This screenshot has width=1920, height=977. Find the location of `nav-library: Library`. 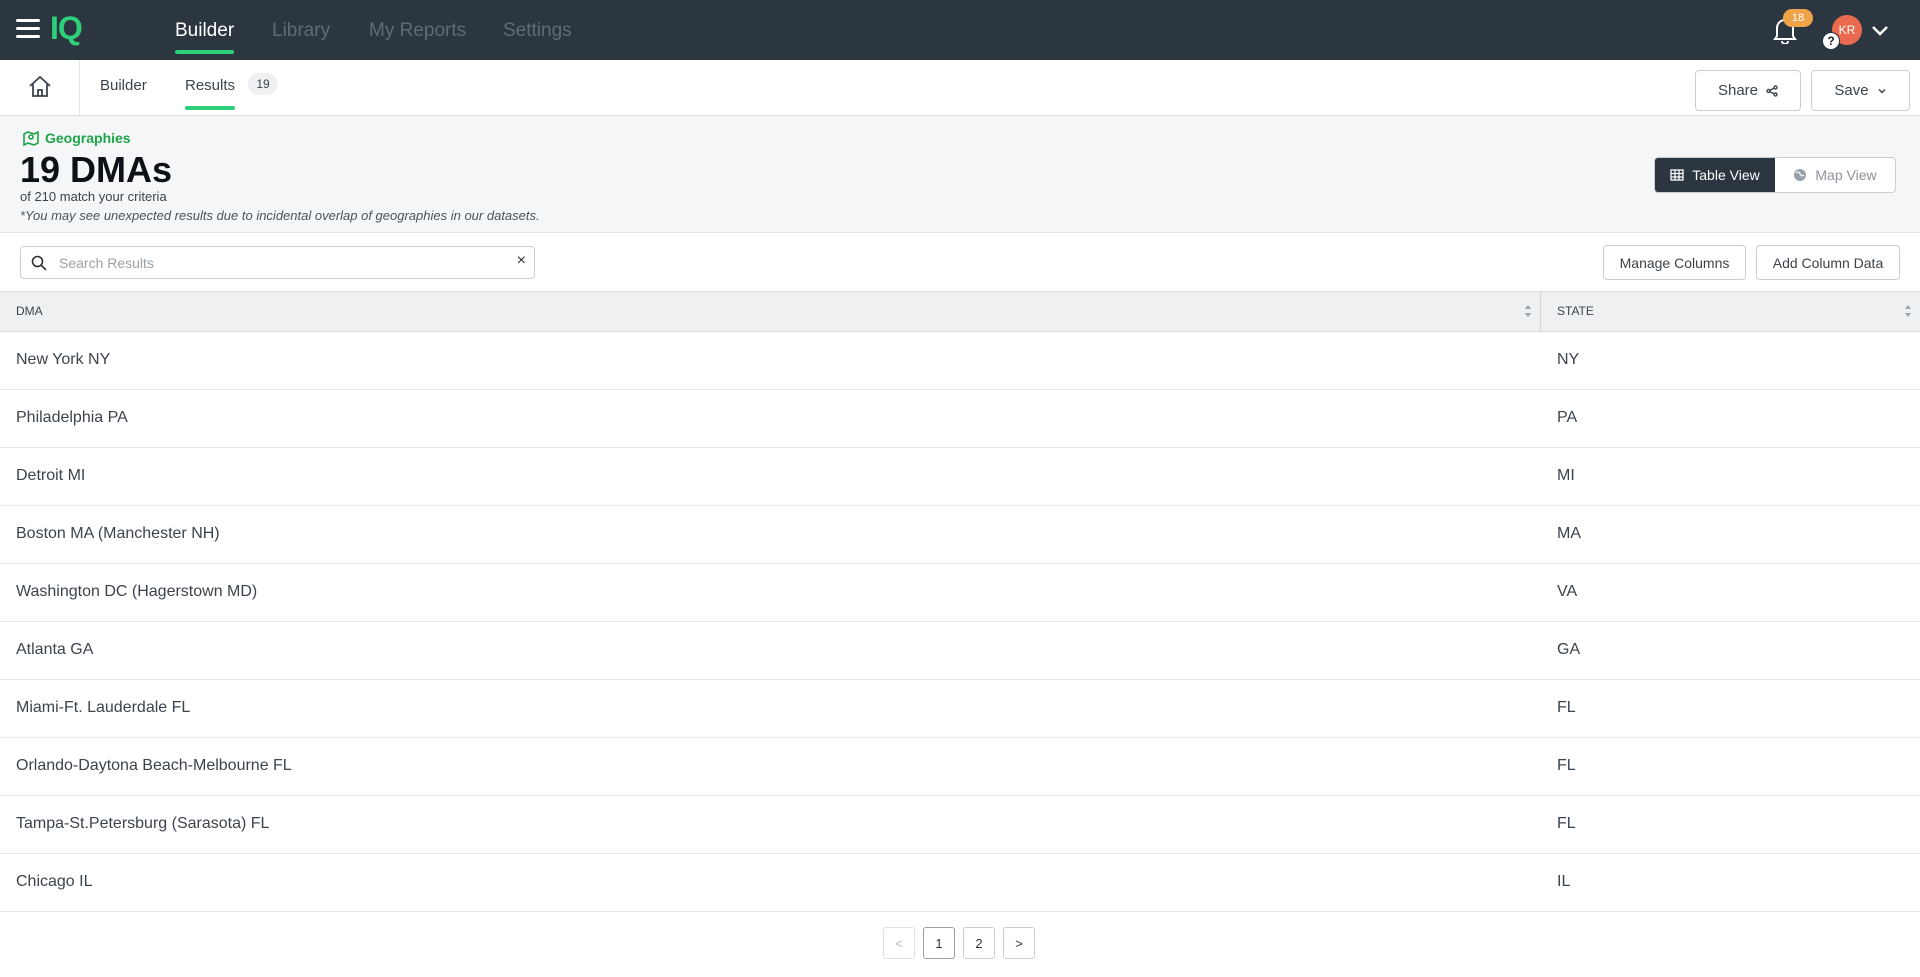

nav-library: Library is located at coordinates (301, 31).